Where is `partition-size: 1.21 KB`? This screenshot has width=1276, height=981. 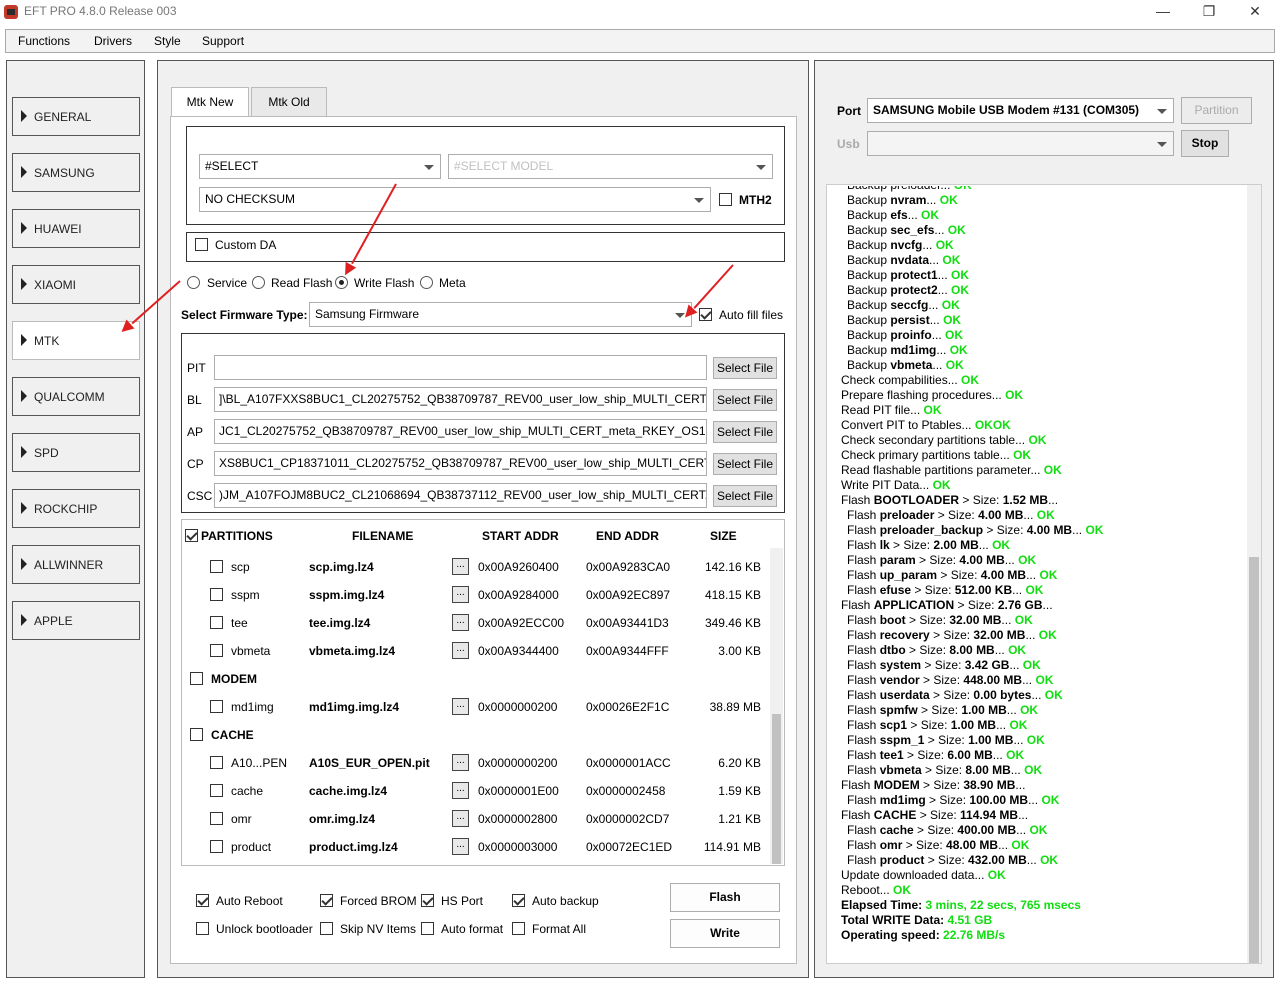 partition-size: 1.21 KB is located at coordinates (739, 819).